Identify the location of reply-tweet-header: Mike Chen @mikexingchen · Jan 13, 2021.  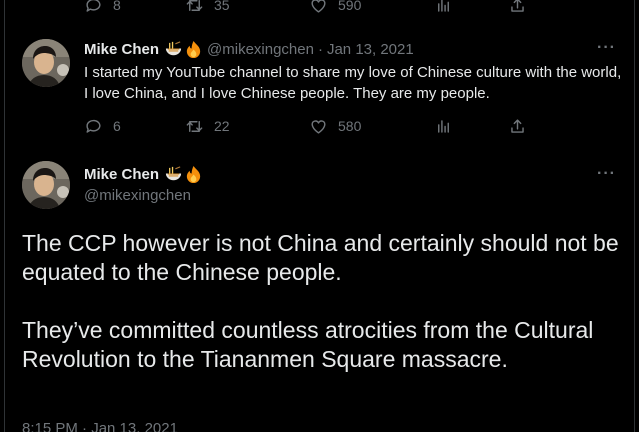
(249, 49).